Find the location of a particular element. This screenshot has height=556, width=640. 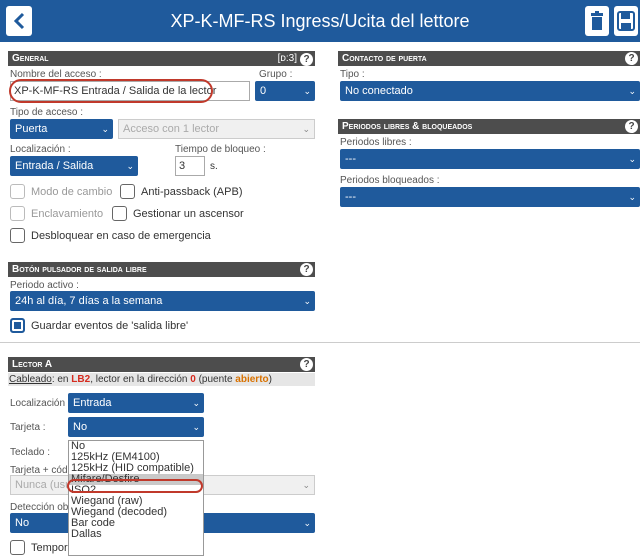

top-bar: XP-K-MF-RS Ingress/Ucita del lettore is located at coordinates (320, 21).